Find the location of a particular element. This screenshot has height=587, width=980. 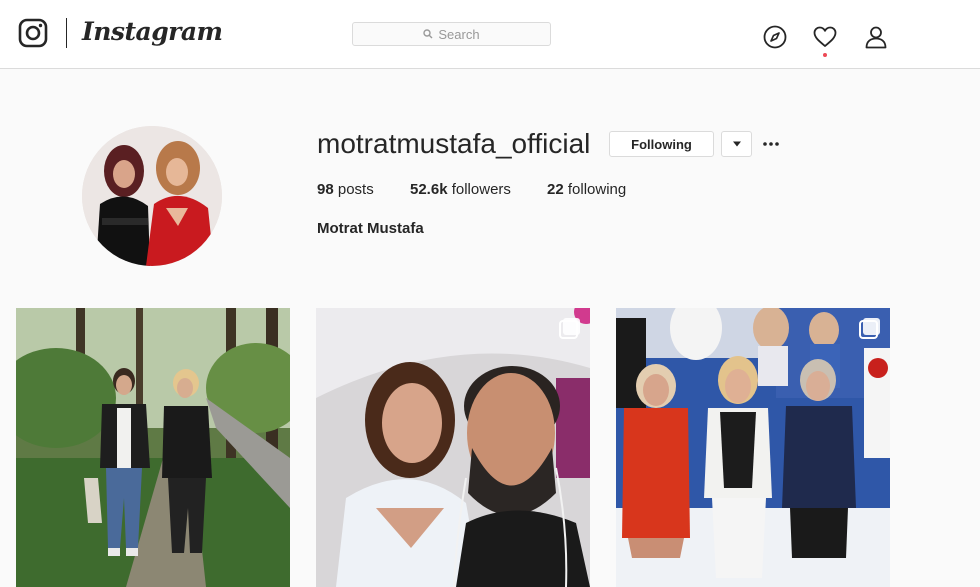

avatar-photo is located at coordinates (152, 196).